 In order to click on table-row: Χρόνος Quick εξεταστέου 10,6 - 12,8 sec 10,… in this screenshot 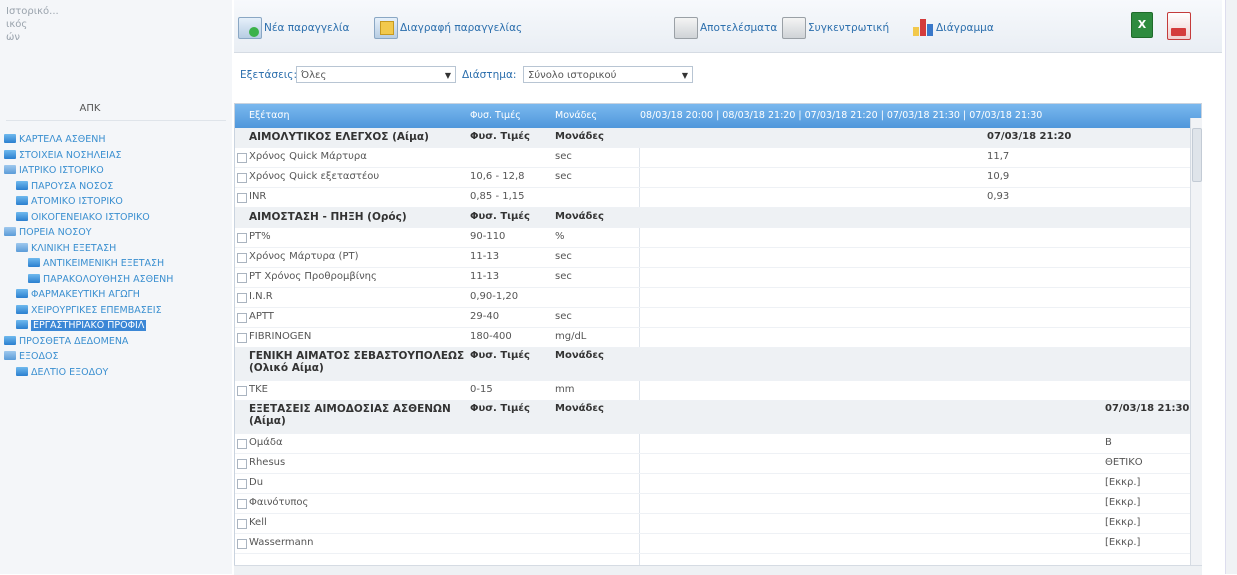, I will do `click(718, 178)`.